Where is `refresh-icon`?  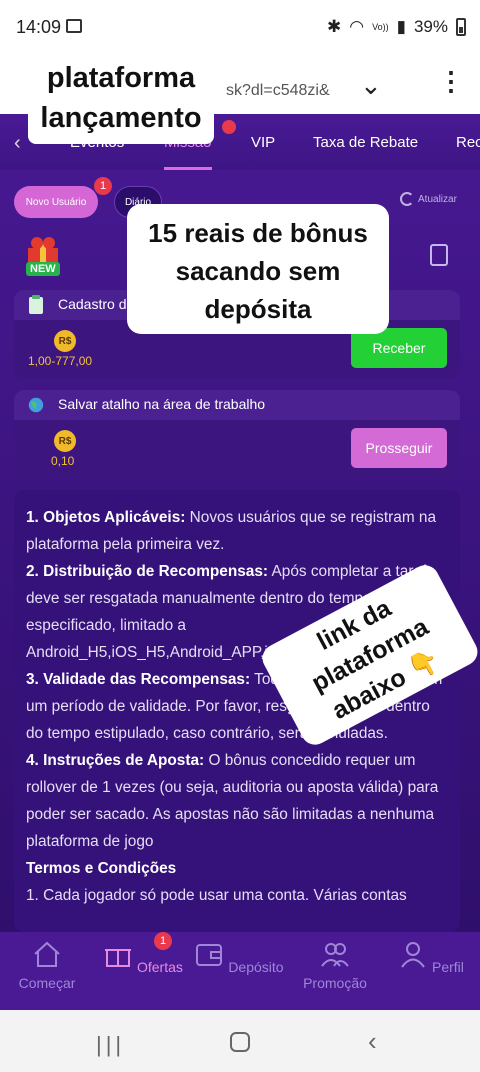
refresh-icon is located at coordinates (407, 199).